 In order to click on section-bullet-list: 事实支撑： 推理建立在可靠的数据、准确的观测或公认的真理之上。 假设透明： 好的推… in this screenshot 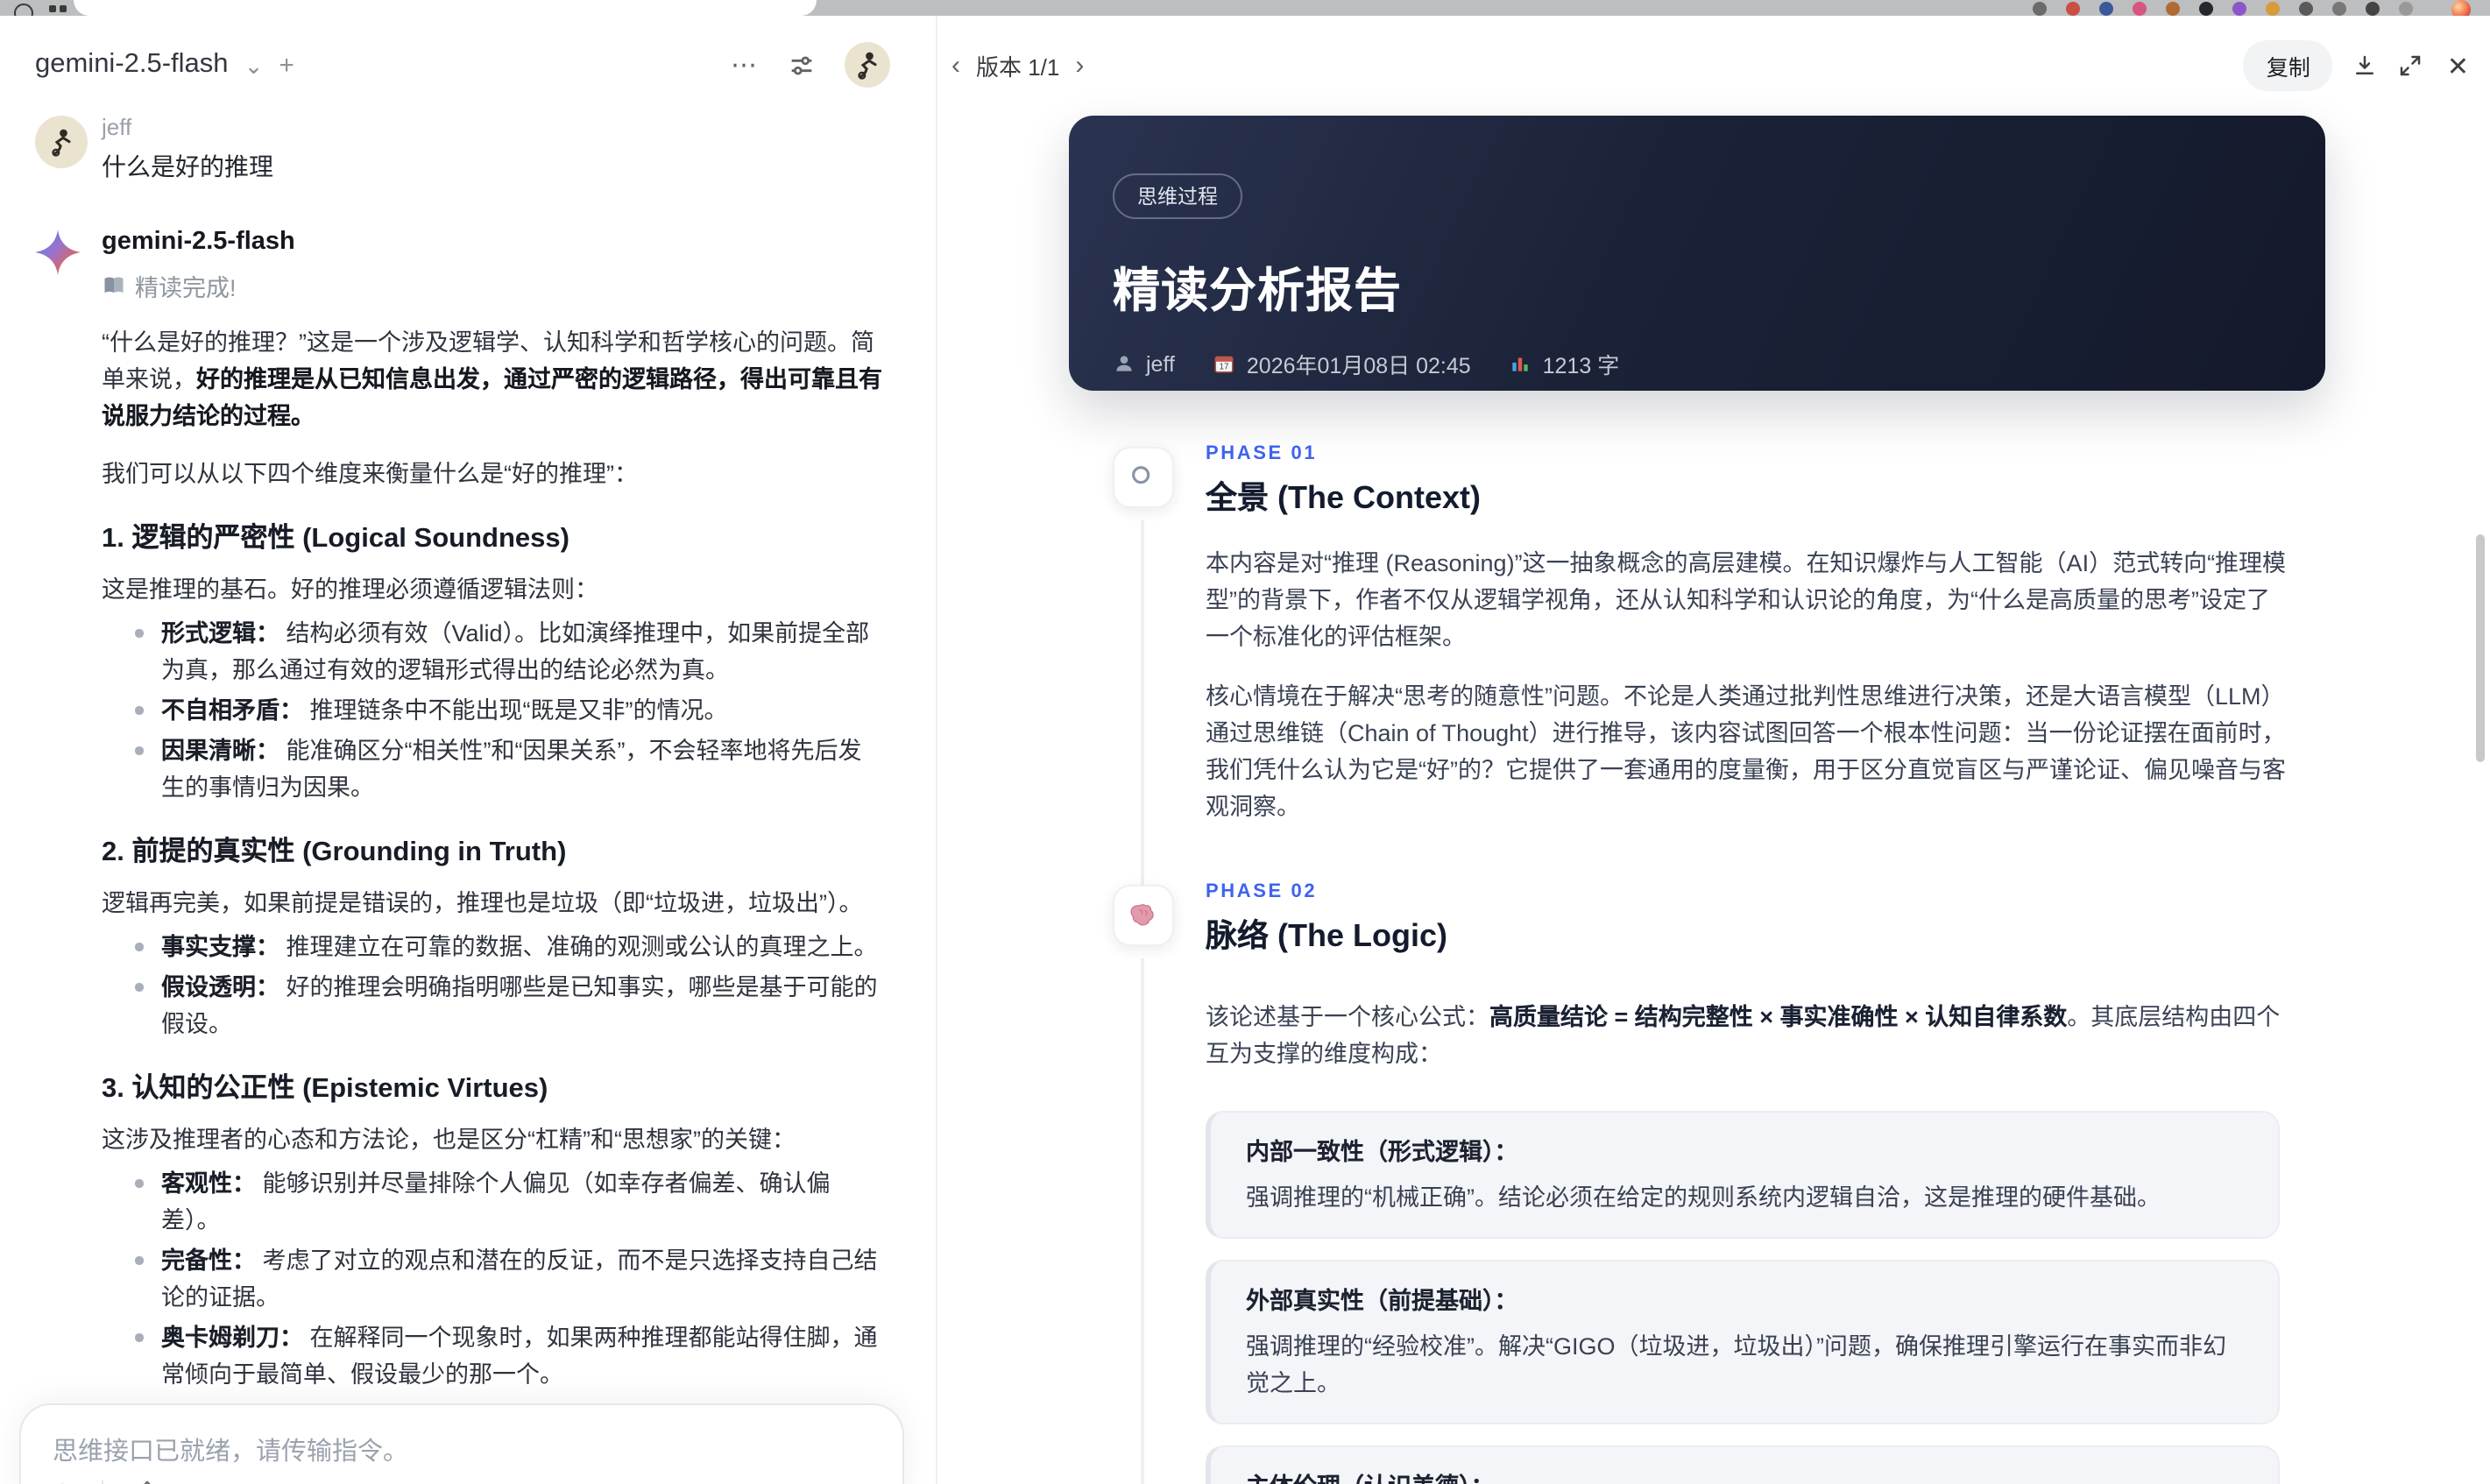, I will do `click(493, 986)`.